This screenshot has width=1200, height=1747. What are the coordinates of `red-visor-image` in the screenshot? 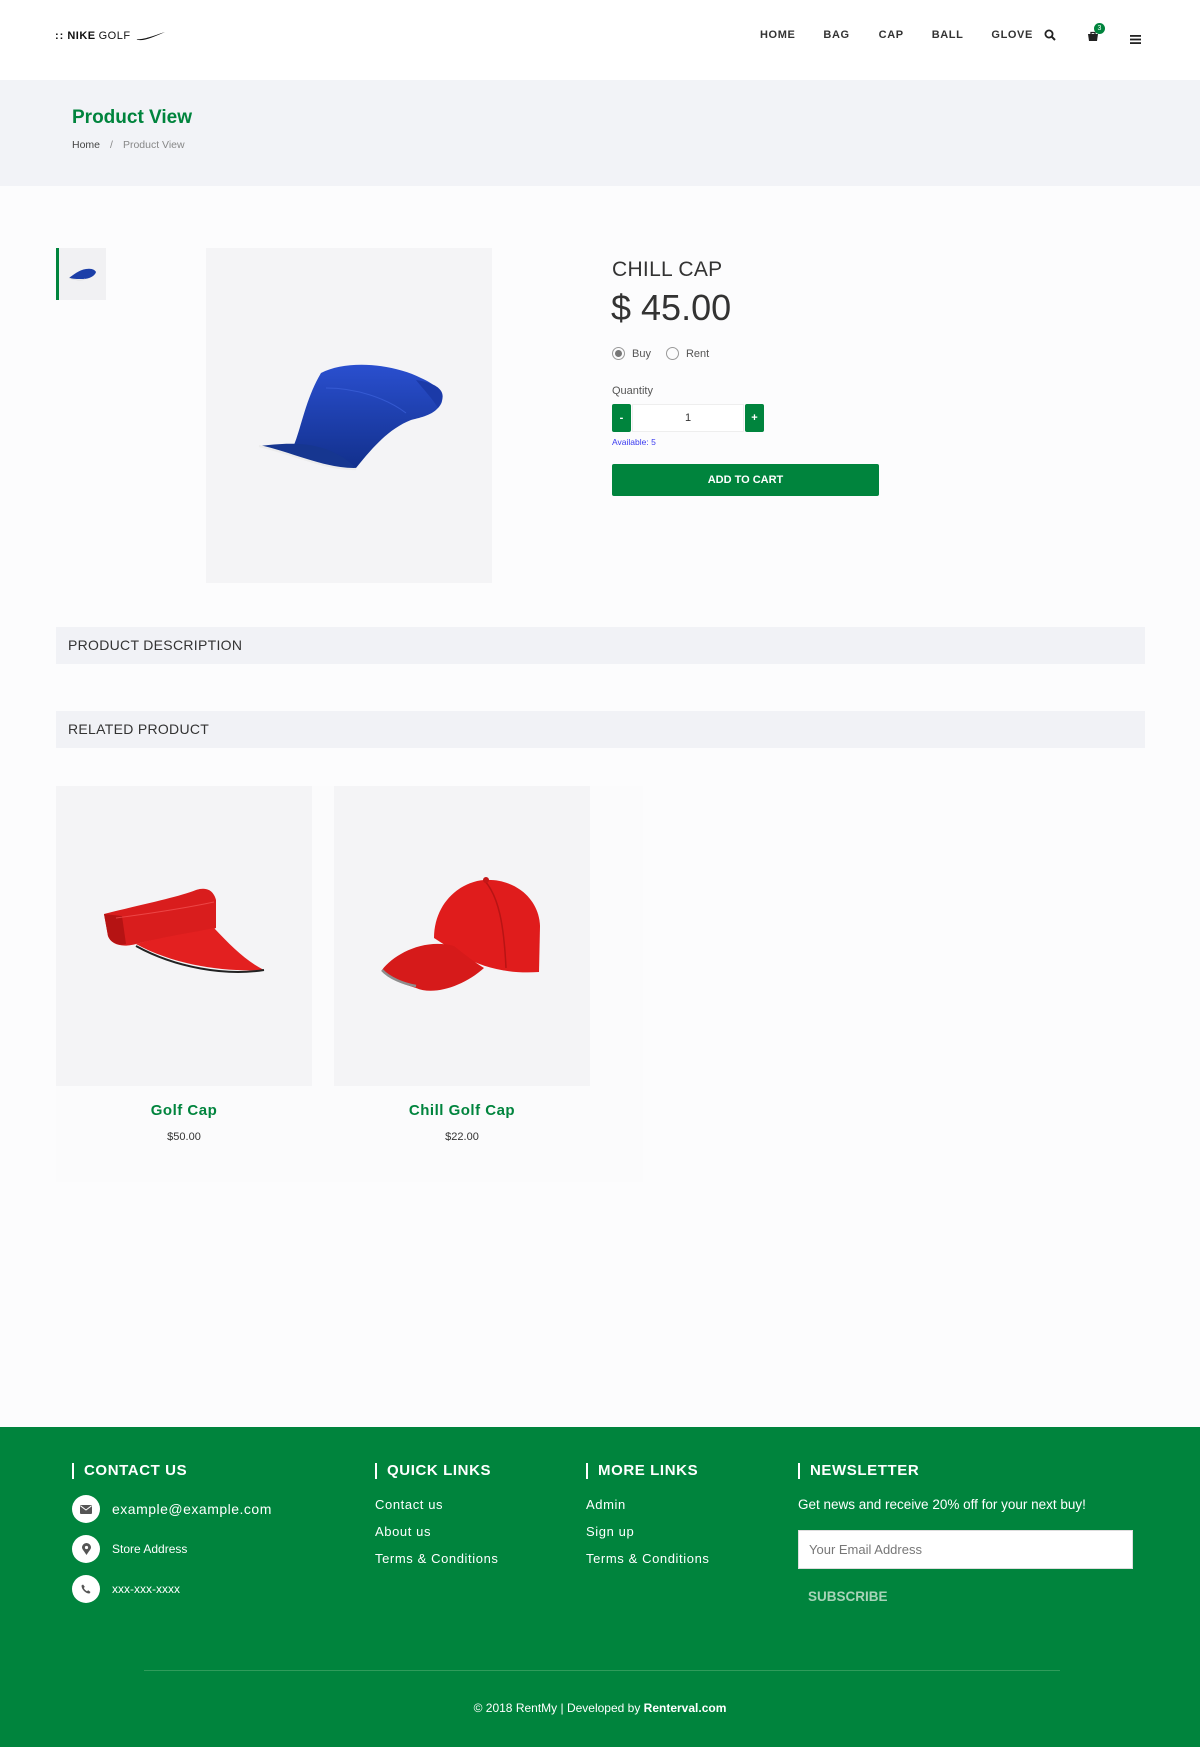 It's located at (184, 936).